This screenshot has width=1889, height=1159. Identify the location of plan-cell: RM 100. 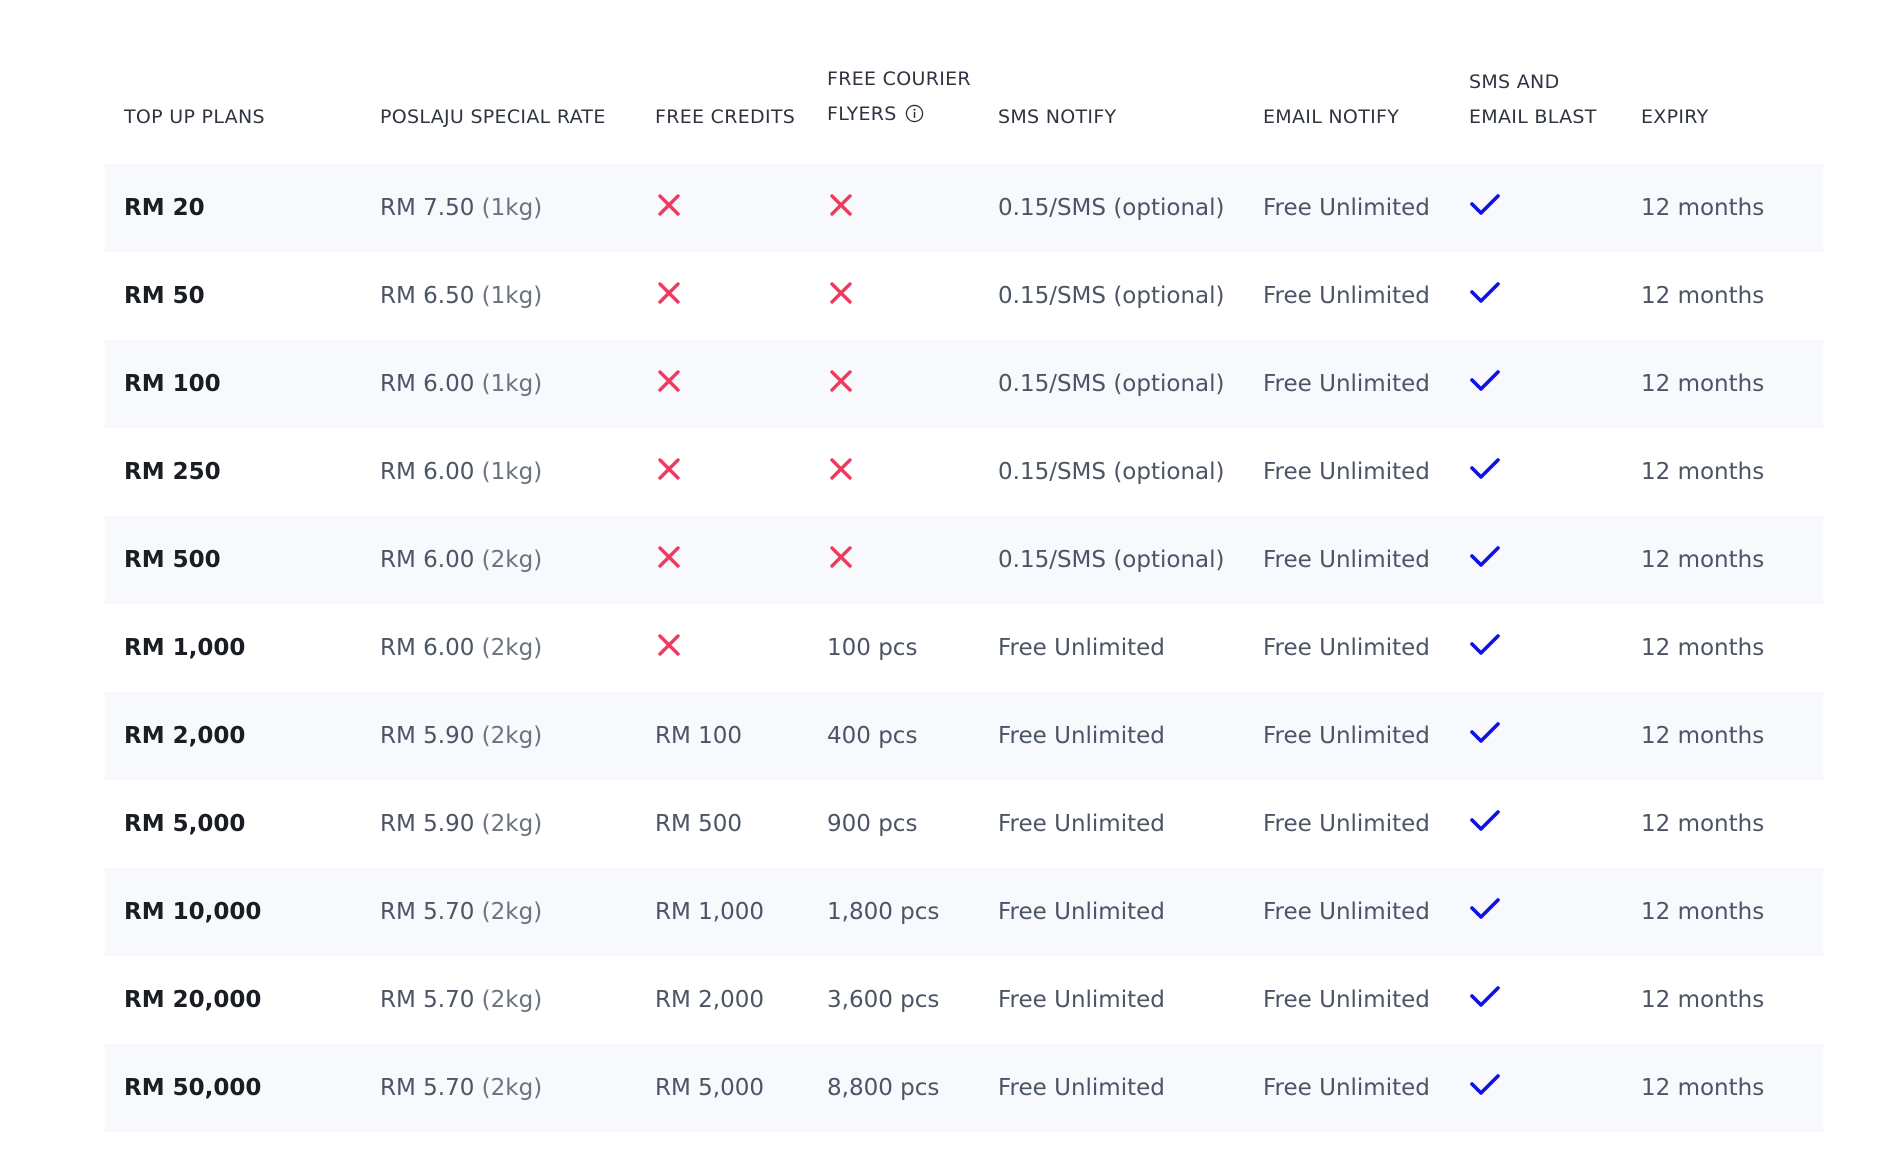
(172, 384).